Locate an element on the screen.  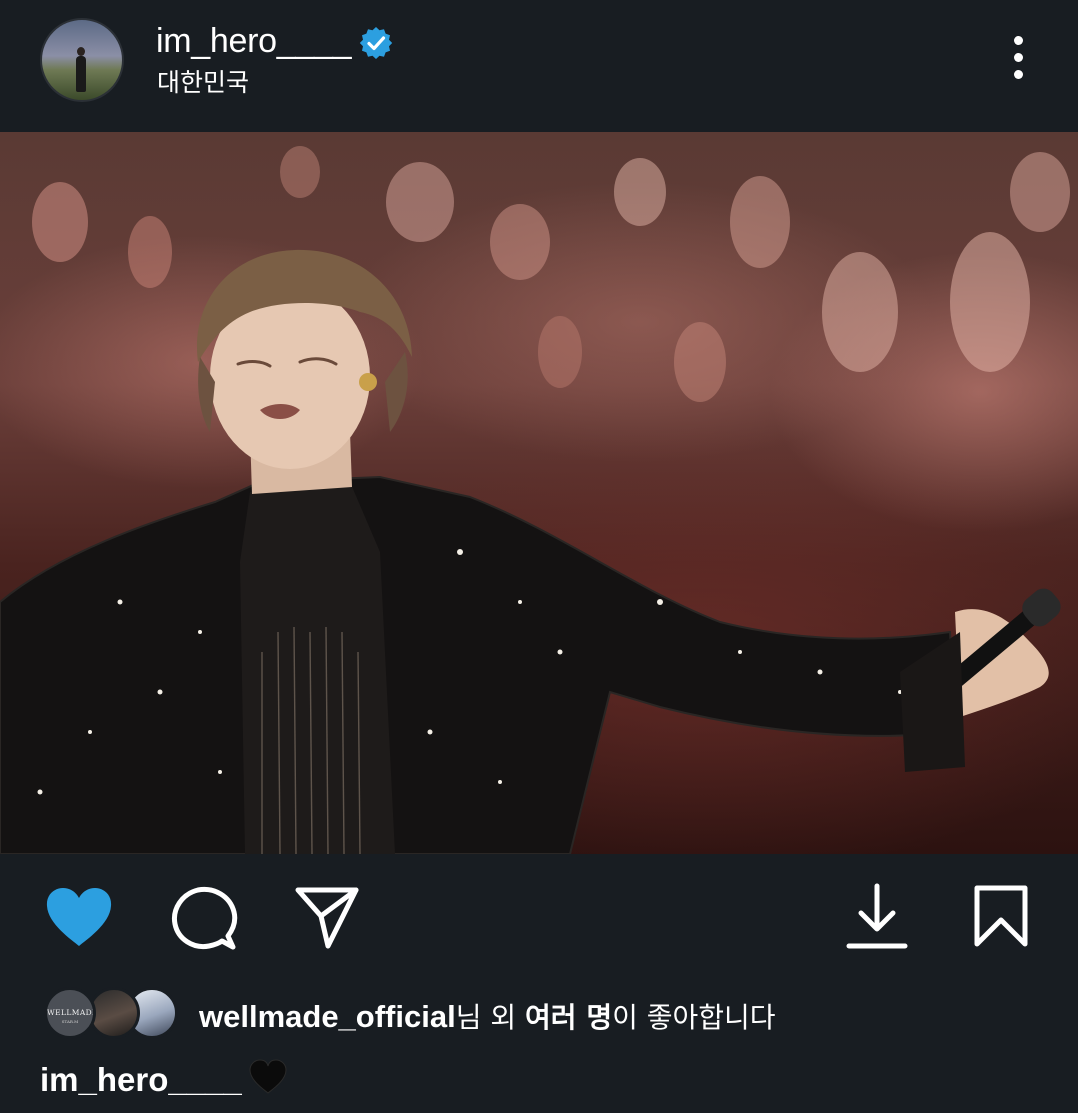
likes-others-link: 여러 명 is located at coordinates (568, 1017).